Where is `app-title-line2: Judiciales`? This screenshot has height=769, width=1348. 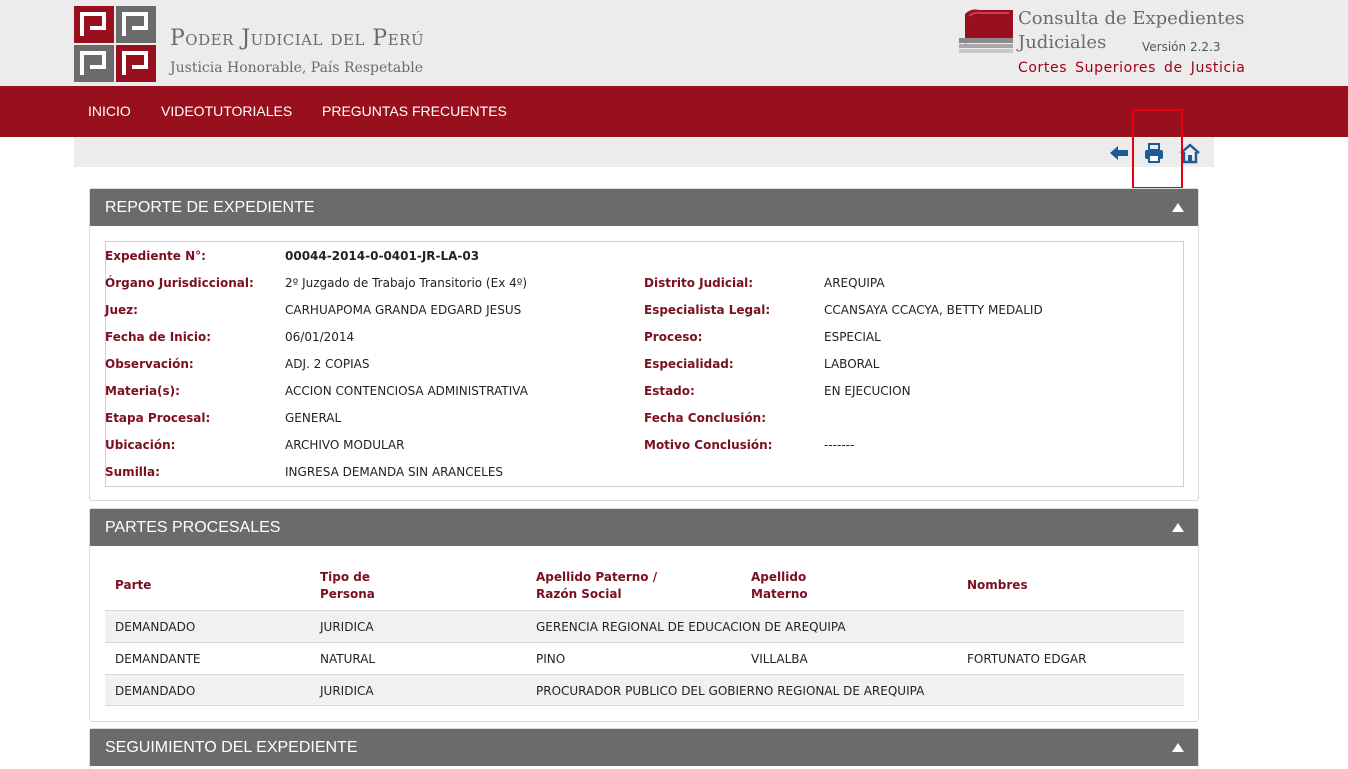 app-title-line2: Judiciales is located at coordinates (1062, 42).